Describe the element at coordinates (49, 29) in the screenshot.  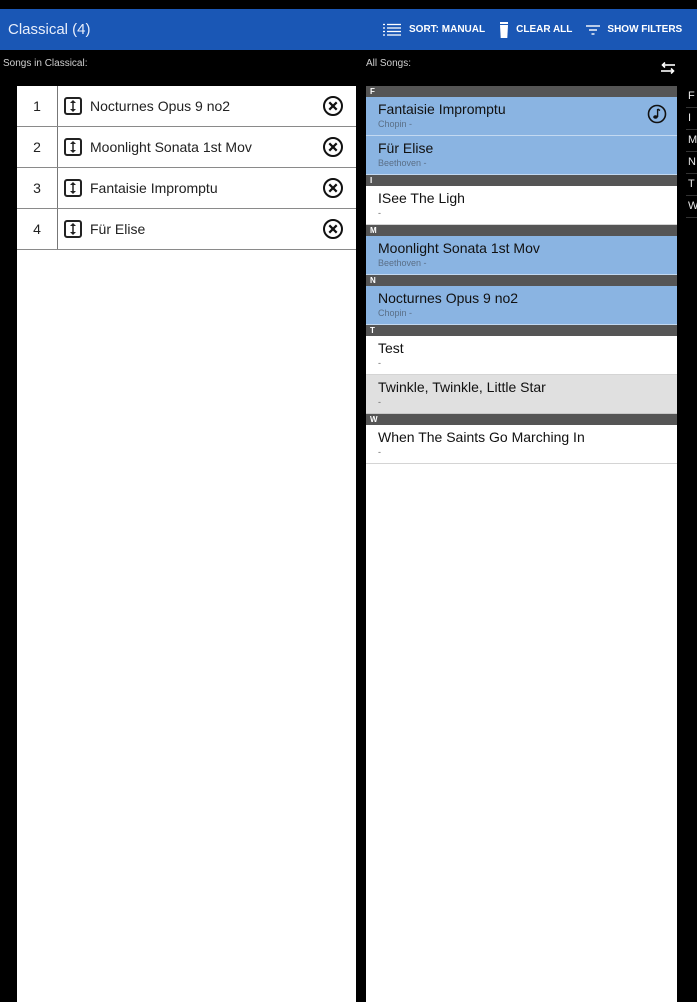
I see `playlist-title: Classical (4)` at that location.